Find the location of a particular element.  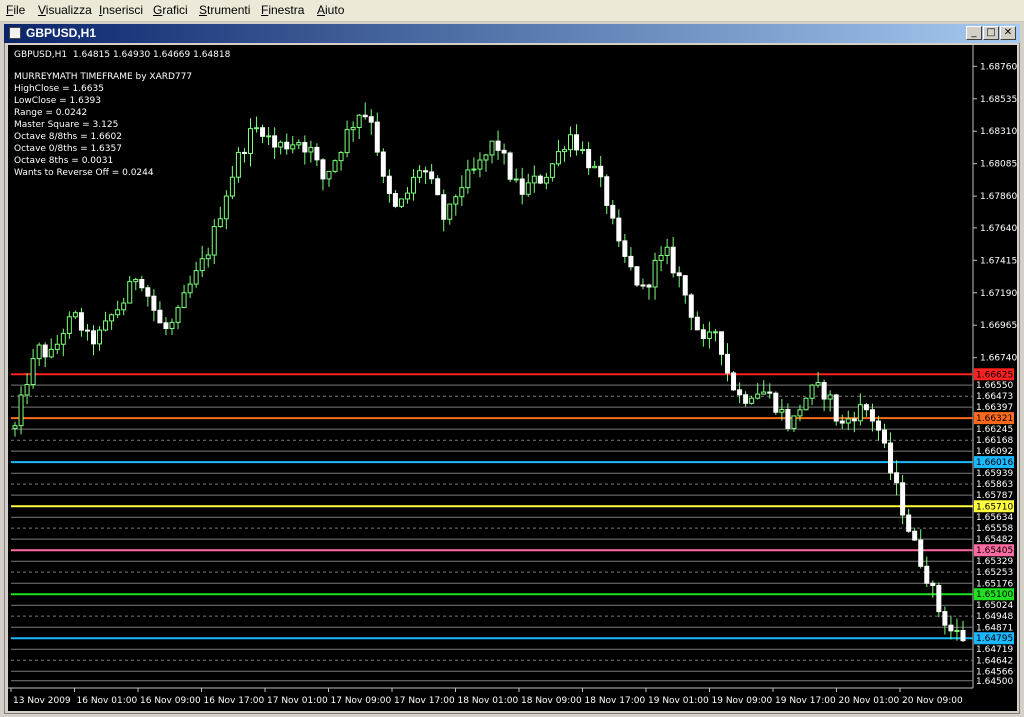

octave-level-label: 1.65100 is located at coordinates (994, 595).